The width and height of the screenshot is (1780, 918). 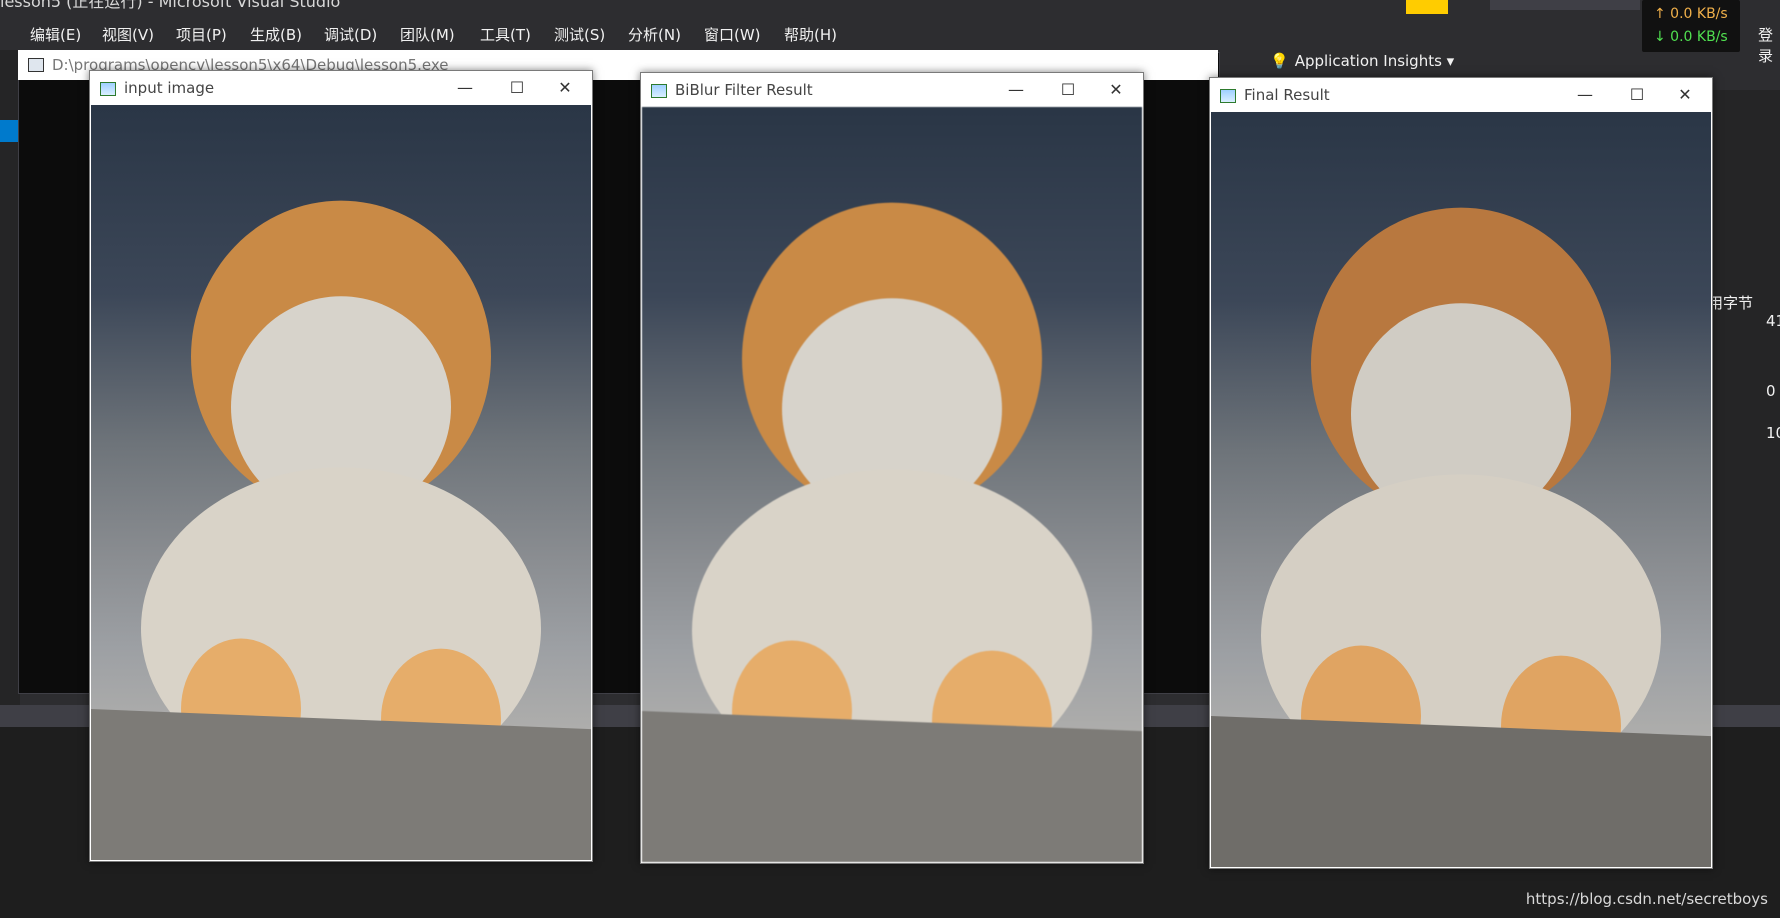 What do you see at coordinates (1368, 61) in the screenshot?
I see `ai-label: Application Insights` at bounding box center [1368, 61].